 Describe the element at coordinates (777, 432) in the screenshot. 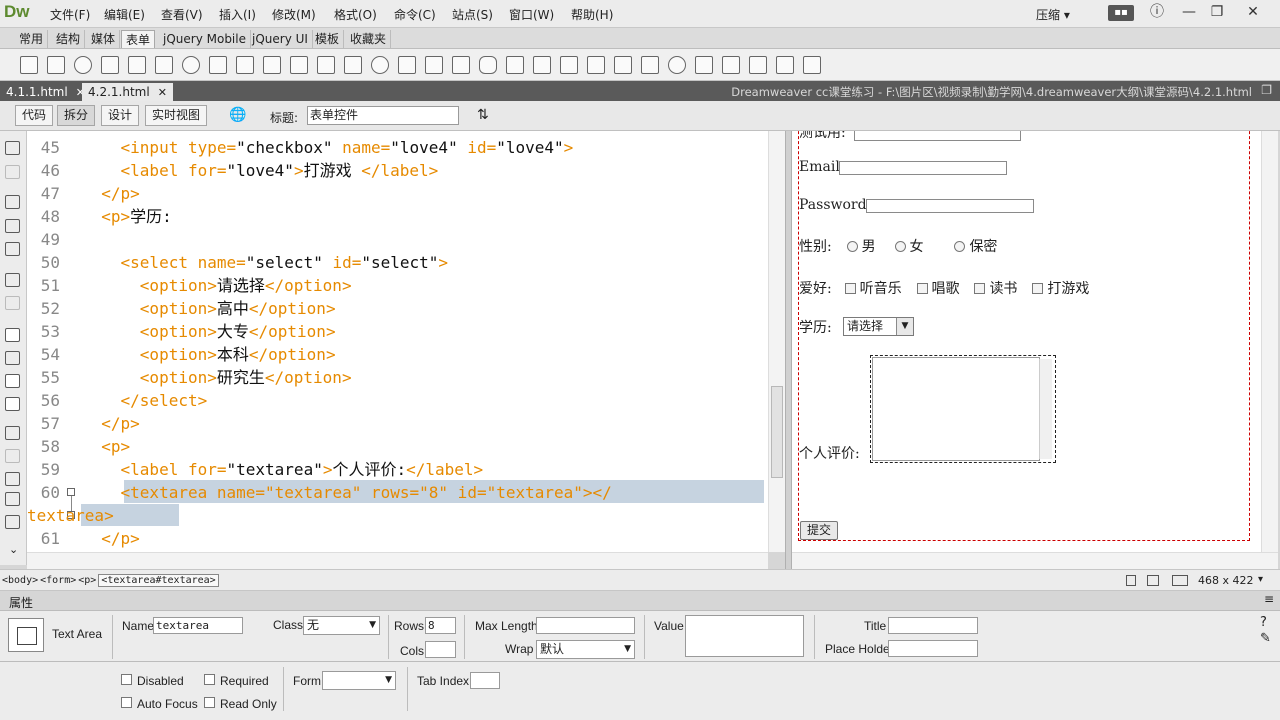

I see `scrollbar-thumb` at that location.